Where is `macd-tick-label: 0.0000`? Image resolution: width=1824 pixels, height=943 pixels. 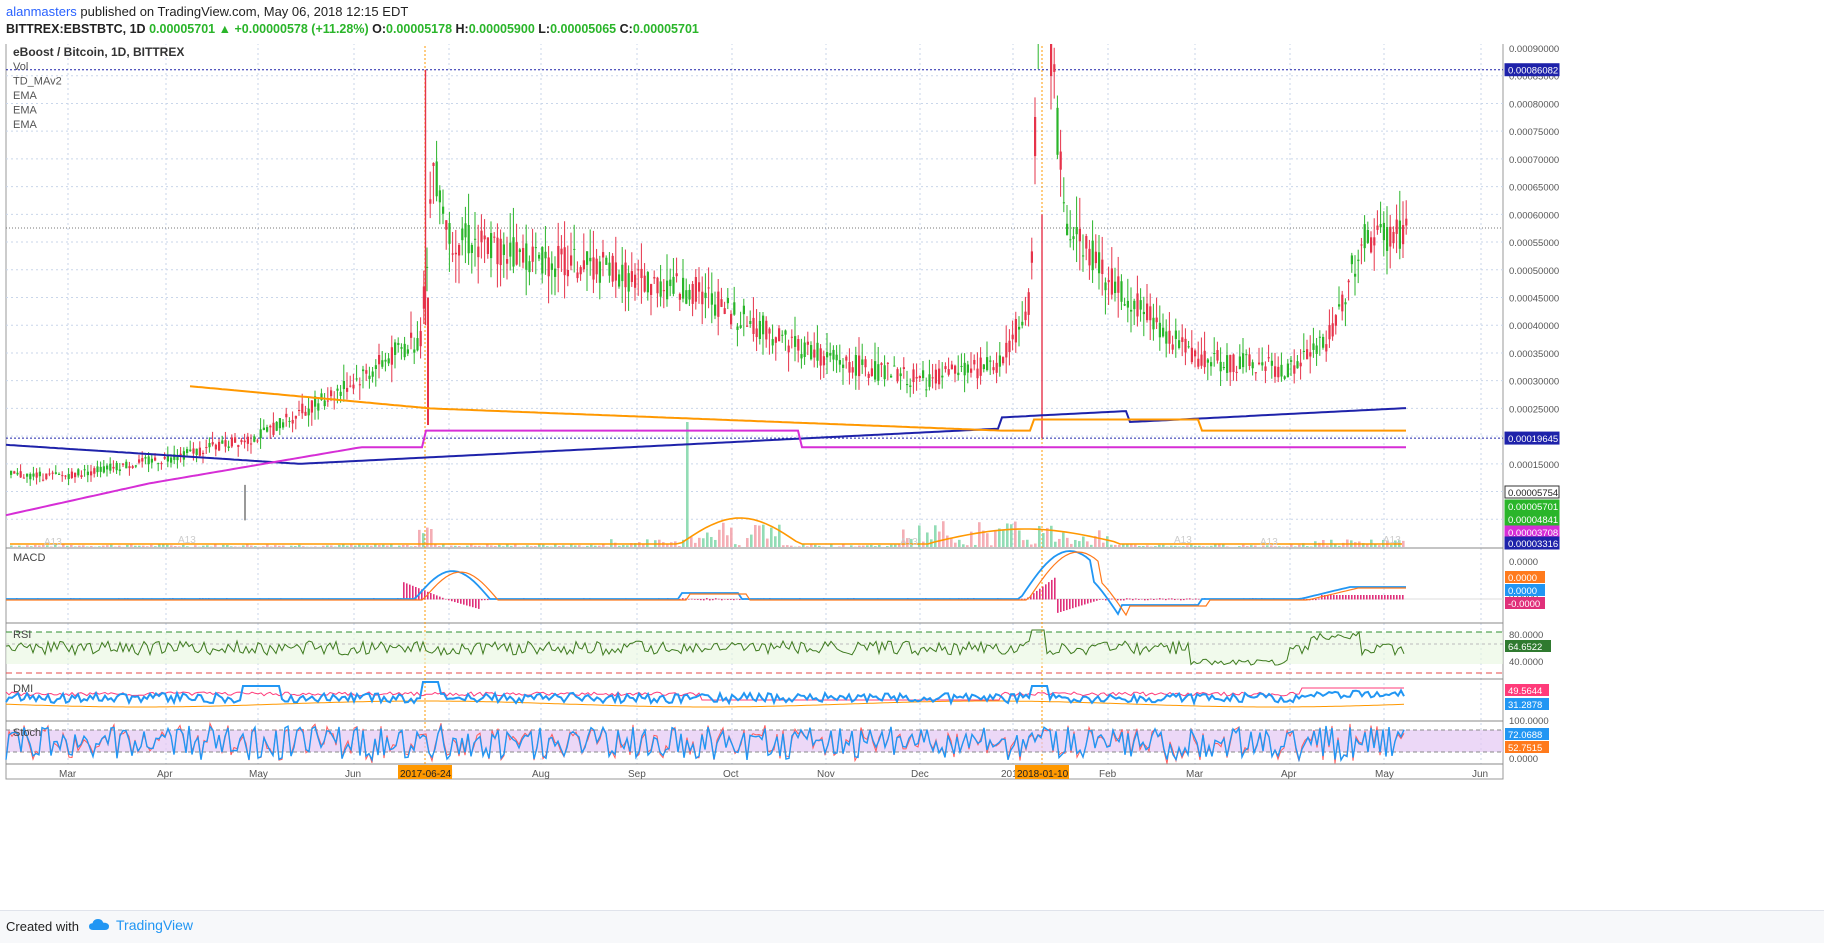
macd-tick-label: 0.0000 is located at coordinates (1523, 562).